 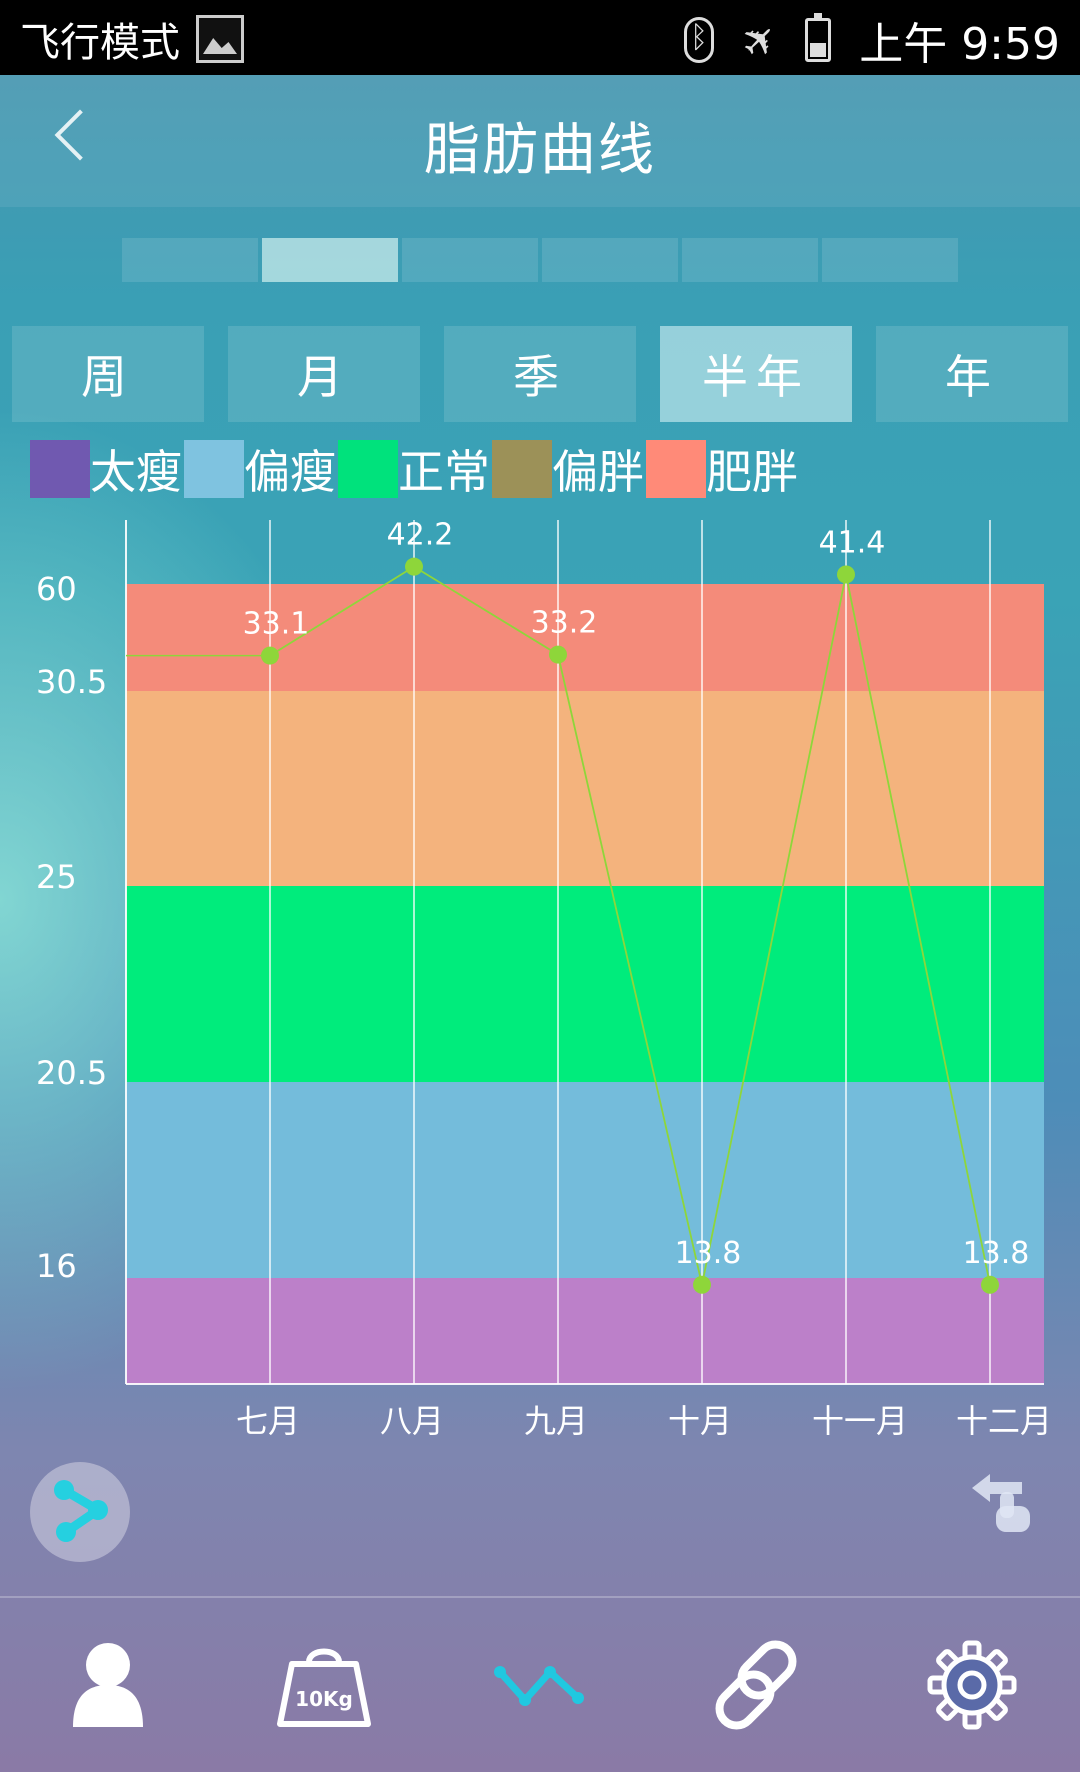 What do you see at coordinates (56, 1266) in the screenshot?
I see `y-tick-label: 16` at bounding box center [56, 1266].